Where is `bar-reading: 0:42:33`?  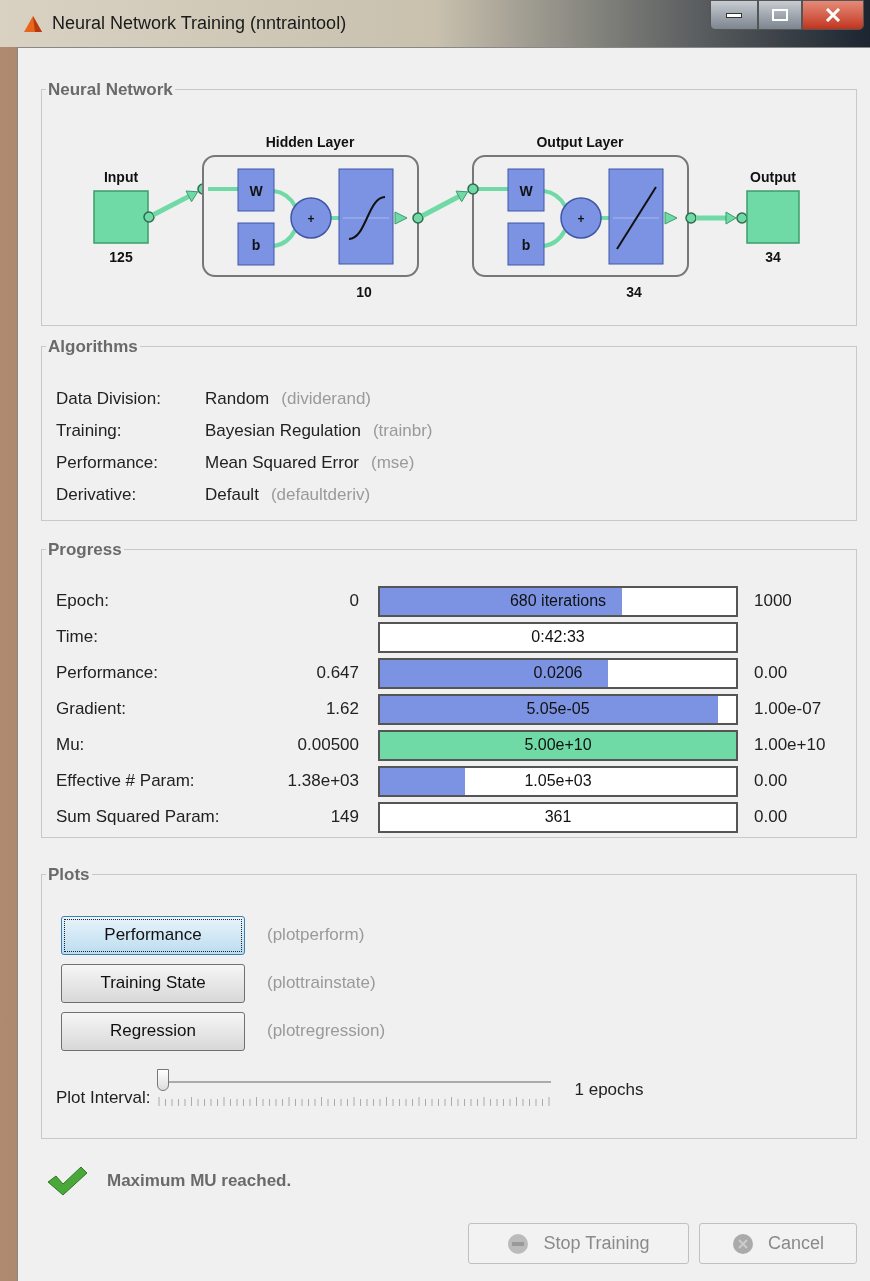 bar-reading: 0:42:33 is located at coordinates (558, 637).